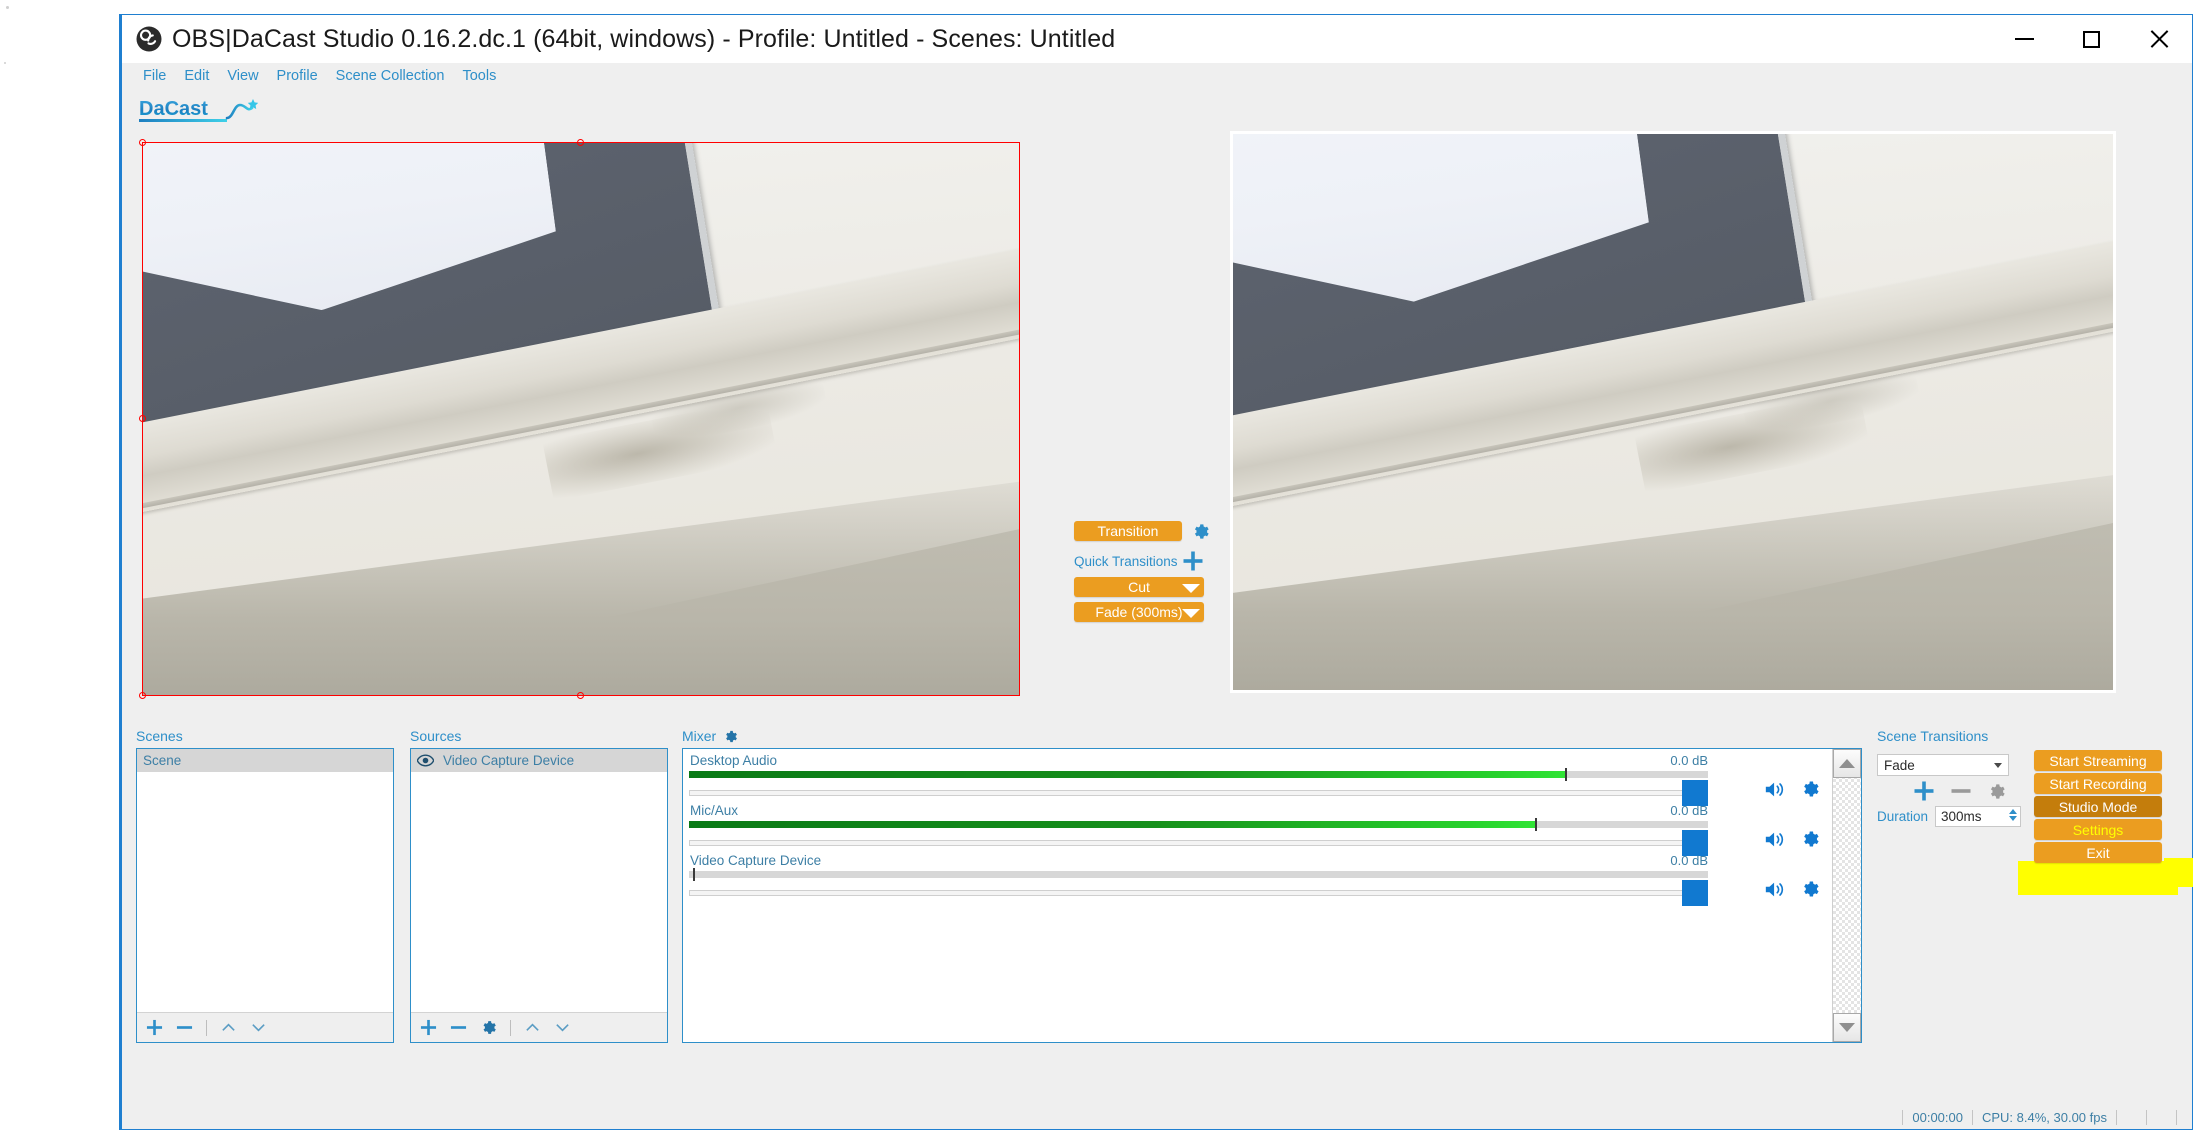 The height and width of the screenshot is (1130, 2193). Describe the element at coordinates (756, 860) in the screenshot. I see `mixer-channel-name: Video Capture Device` at that location.